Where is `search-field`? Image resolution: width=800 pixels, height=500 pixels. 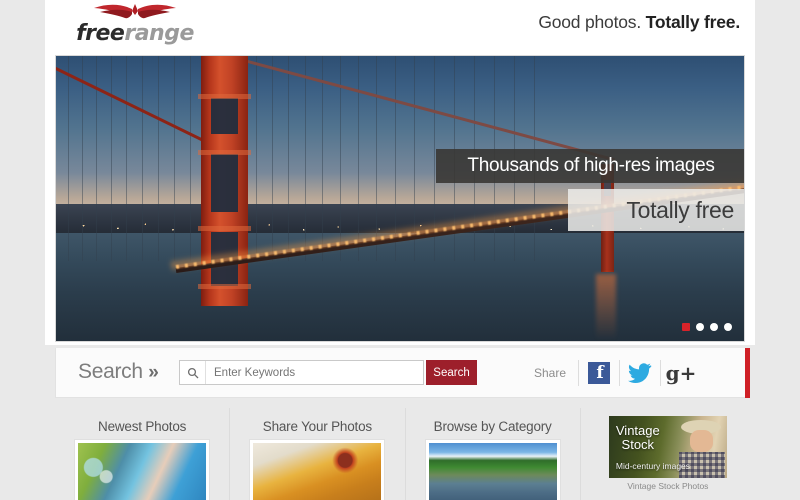
search-field is located at coordinates (301, 372).